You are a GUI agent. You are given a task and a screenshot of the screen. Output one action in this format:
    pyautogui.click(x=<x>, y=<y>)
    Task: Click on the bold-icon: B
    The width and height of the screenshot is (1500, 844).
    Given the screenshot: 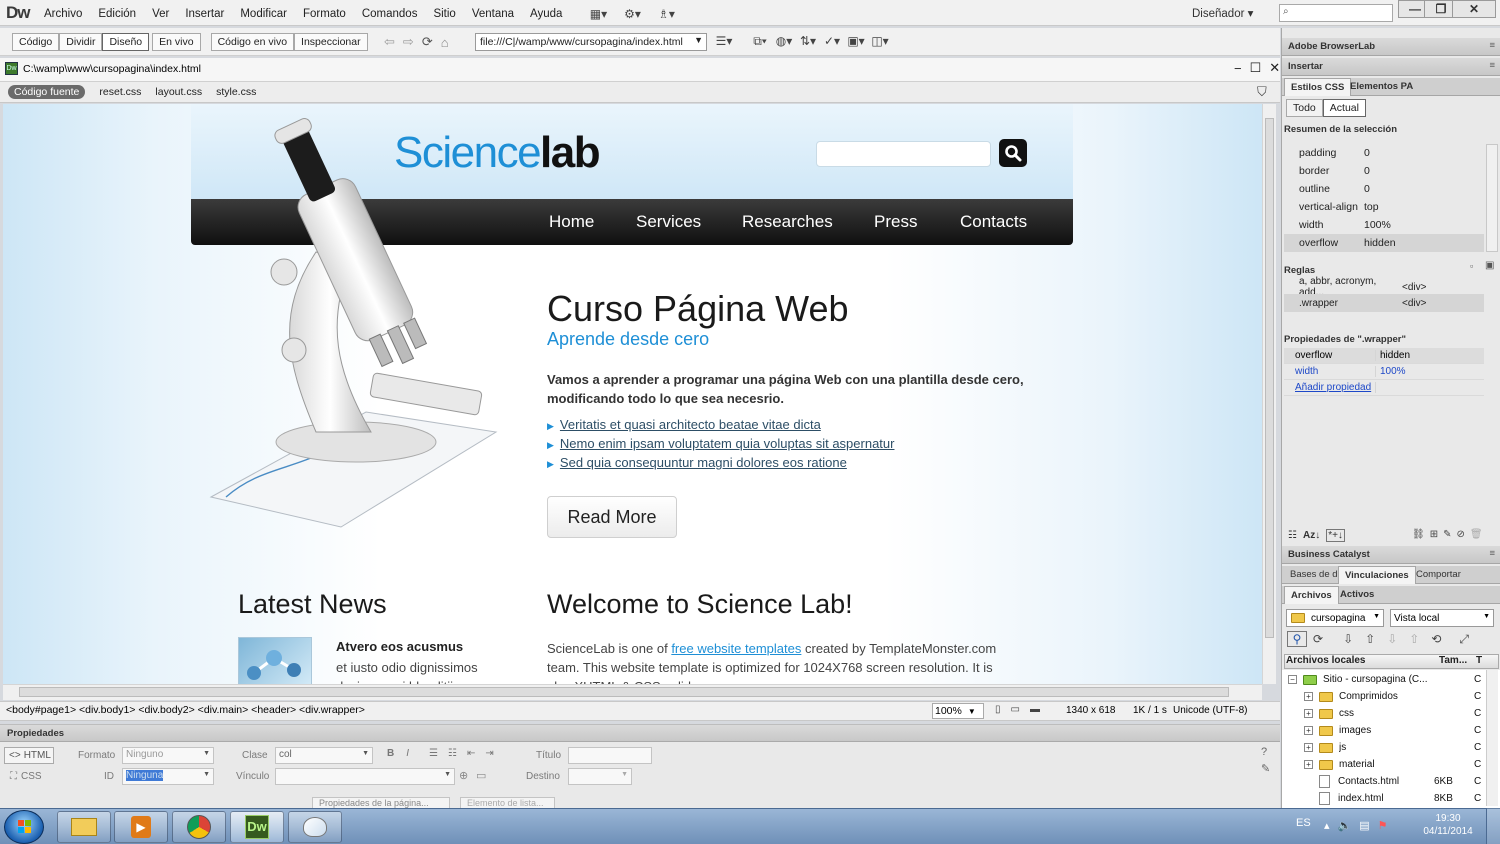 What is the action you would take?
    pyautogui.click(x=390, y=753)
    